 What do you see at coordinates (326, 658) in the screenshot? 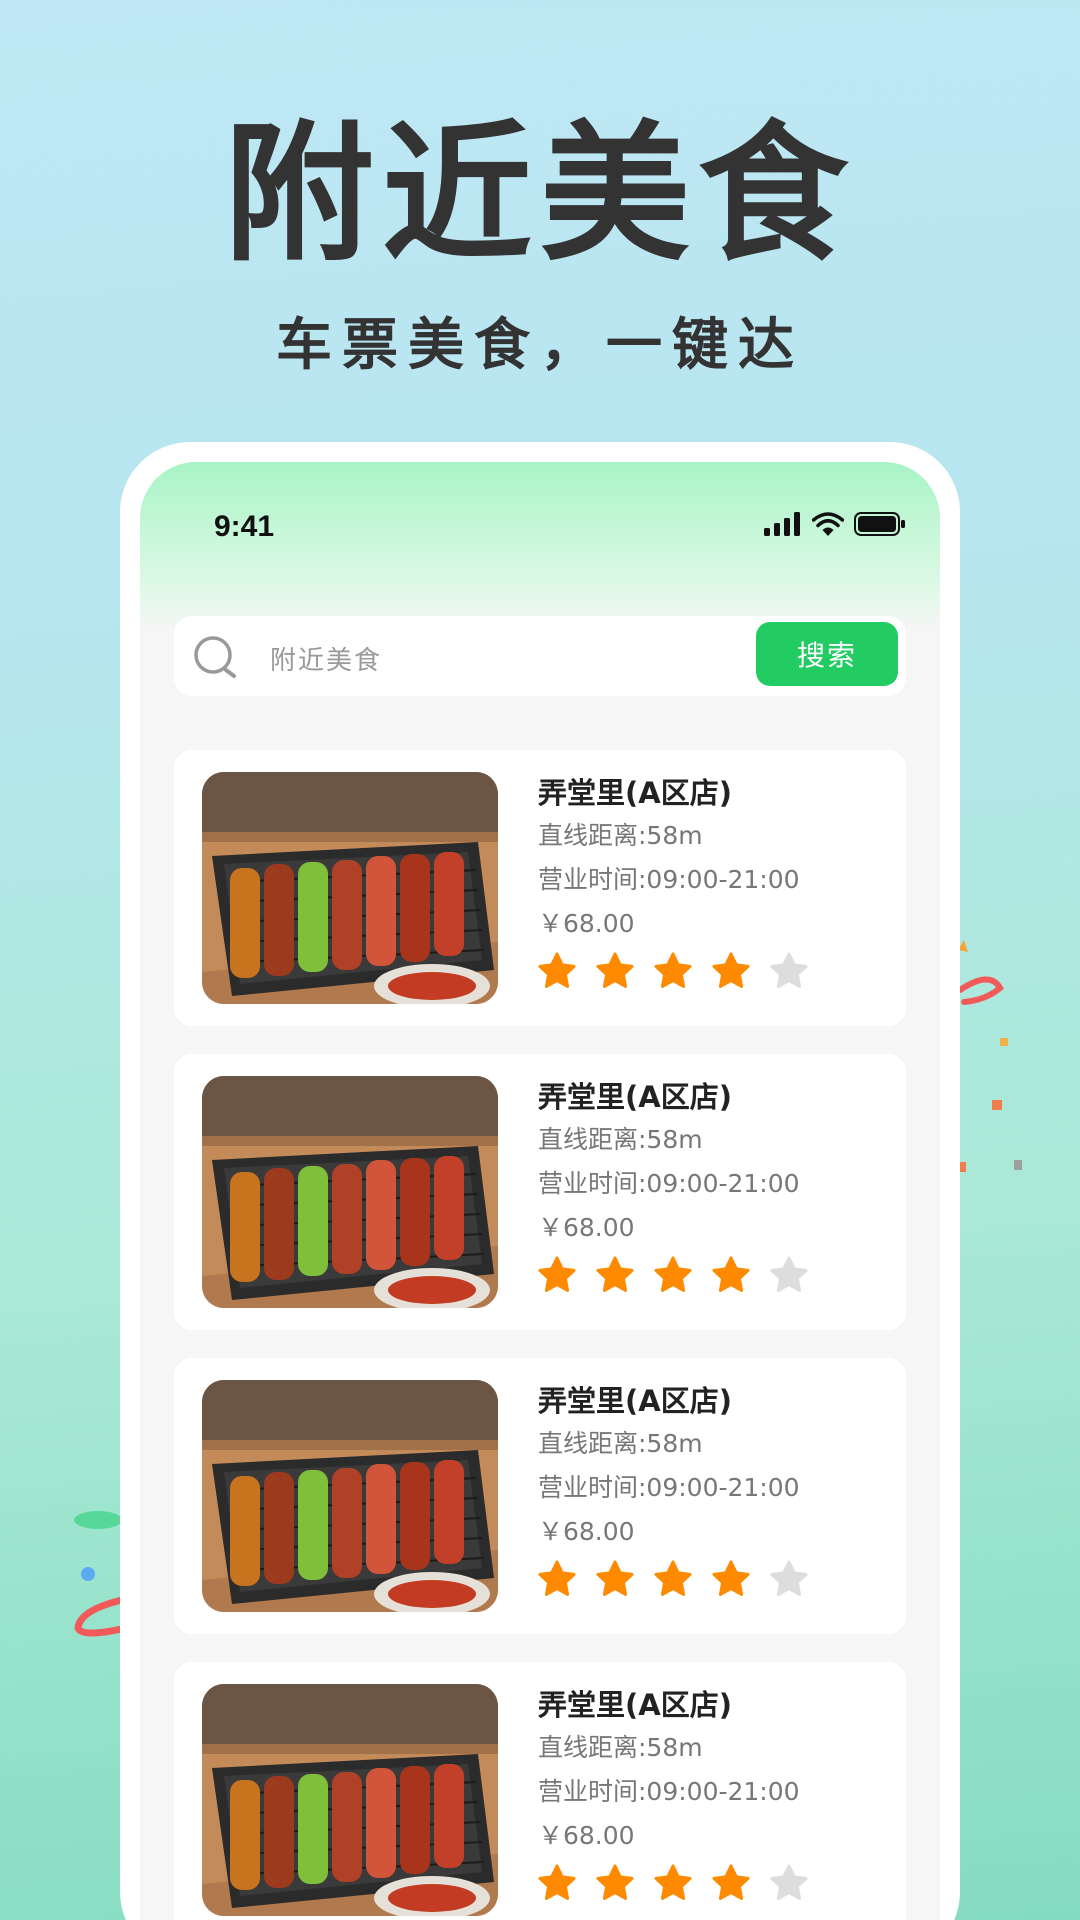
I see `search-input: 附近美食` at bounding box center [326, 658].